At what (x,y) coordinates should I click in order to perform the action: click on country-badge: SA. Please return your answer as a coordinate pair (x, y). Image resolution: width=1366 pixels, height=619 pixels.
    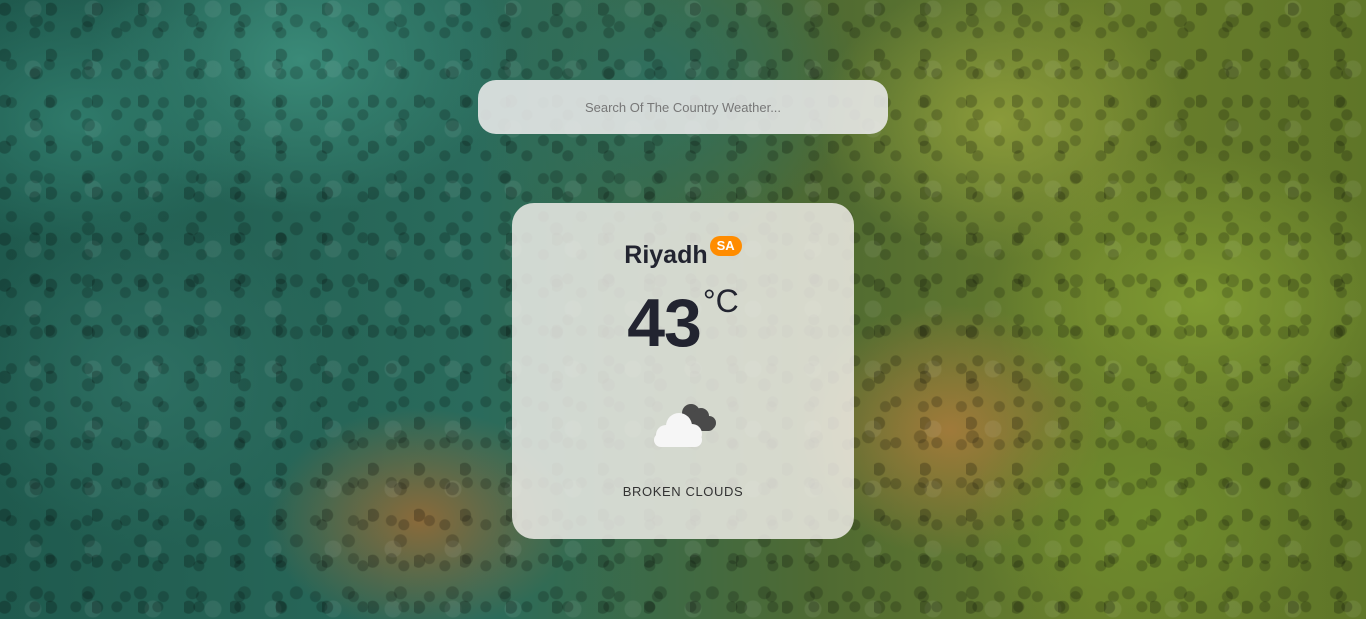
    Looking at the image, I should click on (725, 245).